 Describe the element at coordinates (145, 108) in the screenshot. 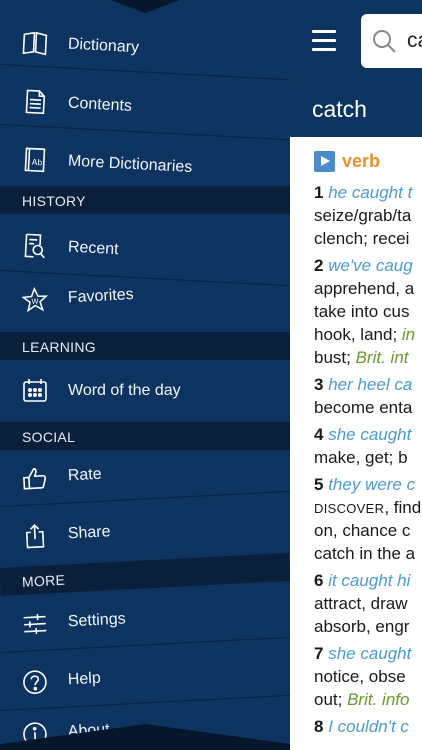

I see `menu-item-contents: Contents` at that location.